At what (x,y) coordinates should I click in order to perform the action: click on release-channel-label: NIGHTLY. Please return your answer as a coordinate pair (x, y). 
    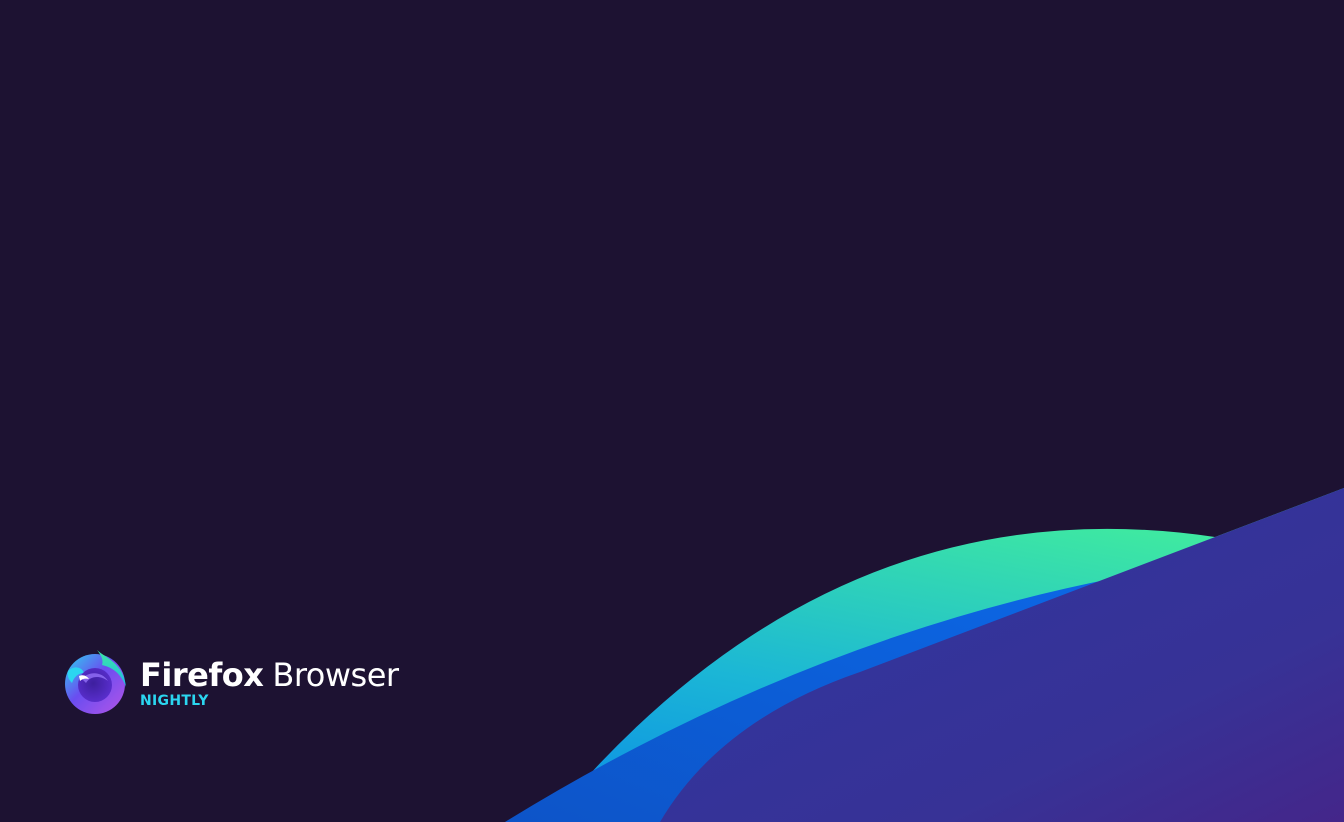
    Looking at the image, I should click on (174, 700).